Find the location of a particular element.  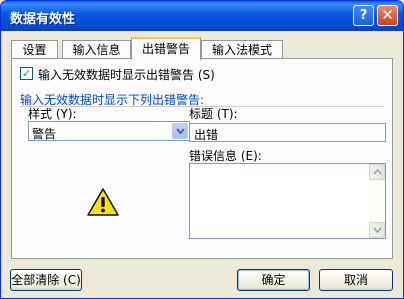

ok-button: 确定 is located at coordinates (273, 280).